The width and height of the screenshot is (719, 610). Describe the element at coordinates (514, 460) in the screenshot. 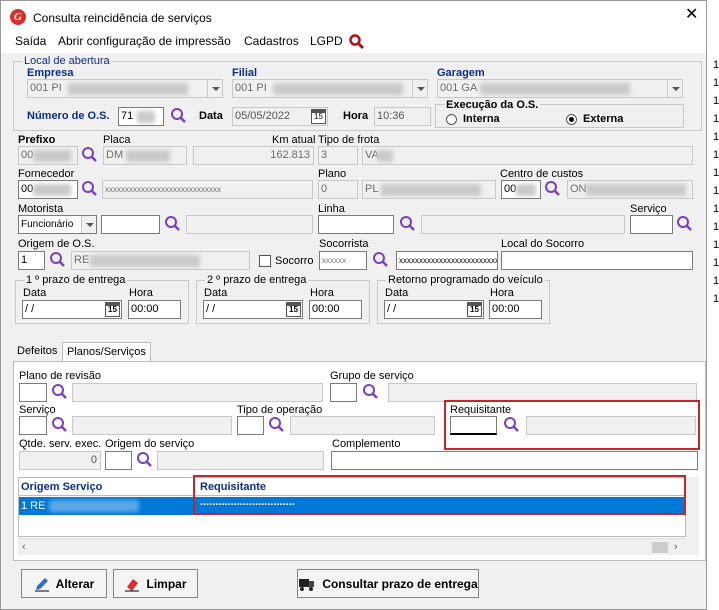

I see `complemento-input` at that location.